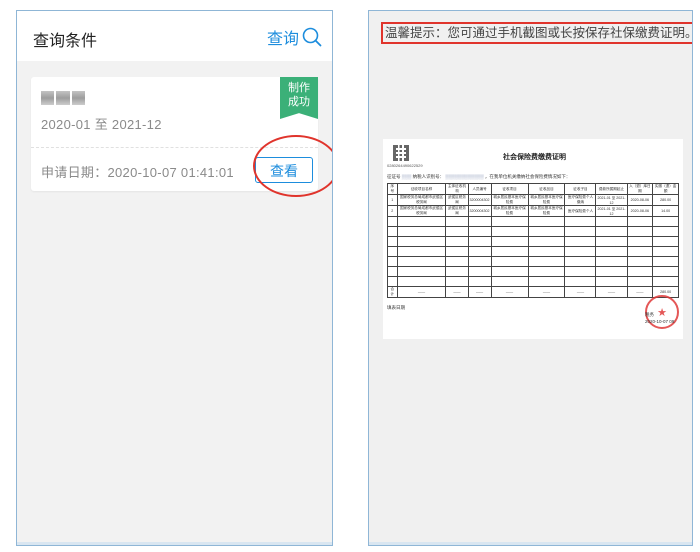 Image resolution: width=700 pixels, height=552 pixels. What do you see at coordinates (479, 189) in the screenshot?
I see `table-header-cell: 人员编号` at bounding box center [479, 189].